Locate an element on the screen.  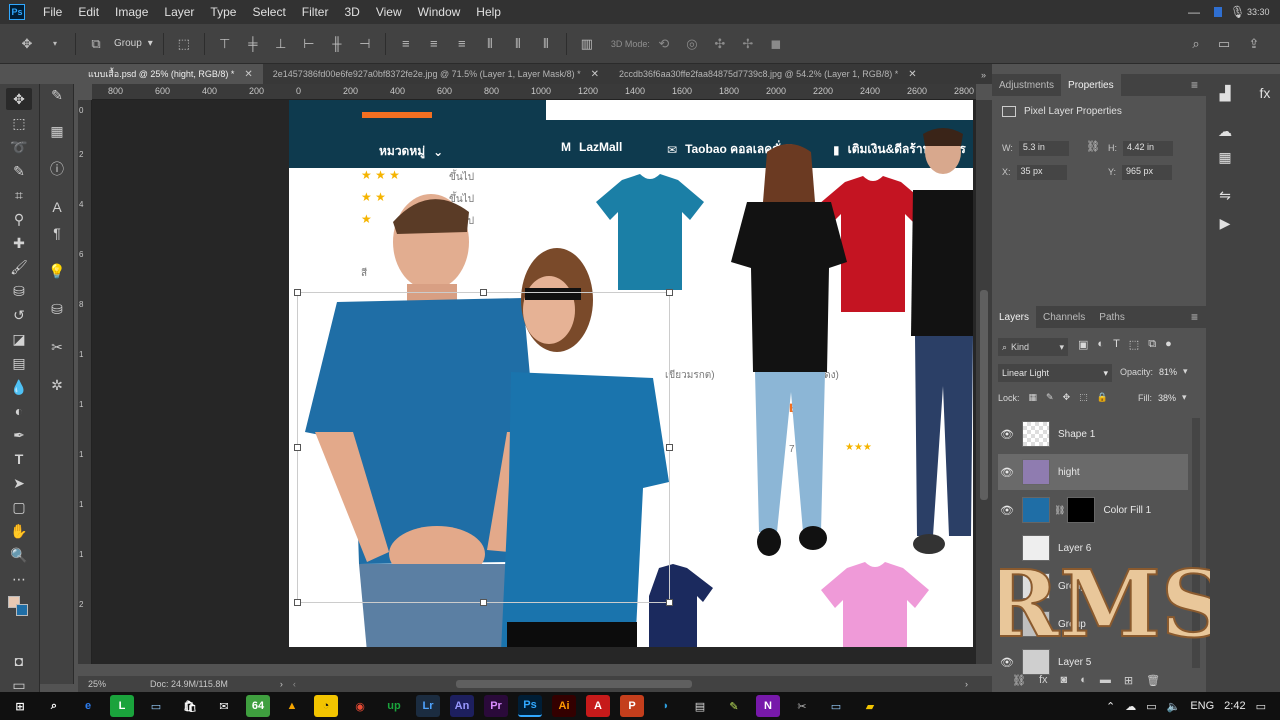
crop-tool-icon: ⌗ is located at coordinates (19, 195).